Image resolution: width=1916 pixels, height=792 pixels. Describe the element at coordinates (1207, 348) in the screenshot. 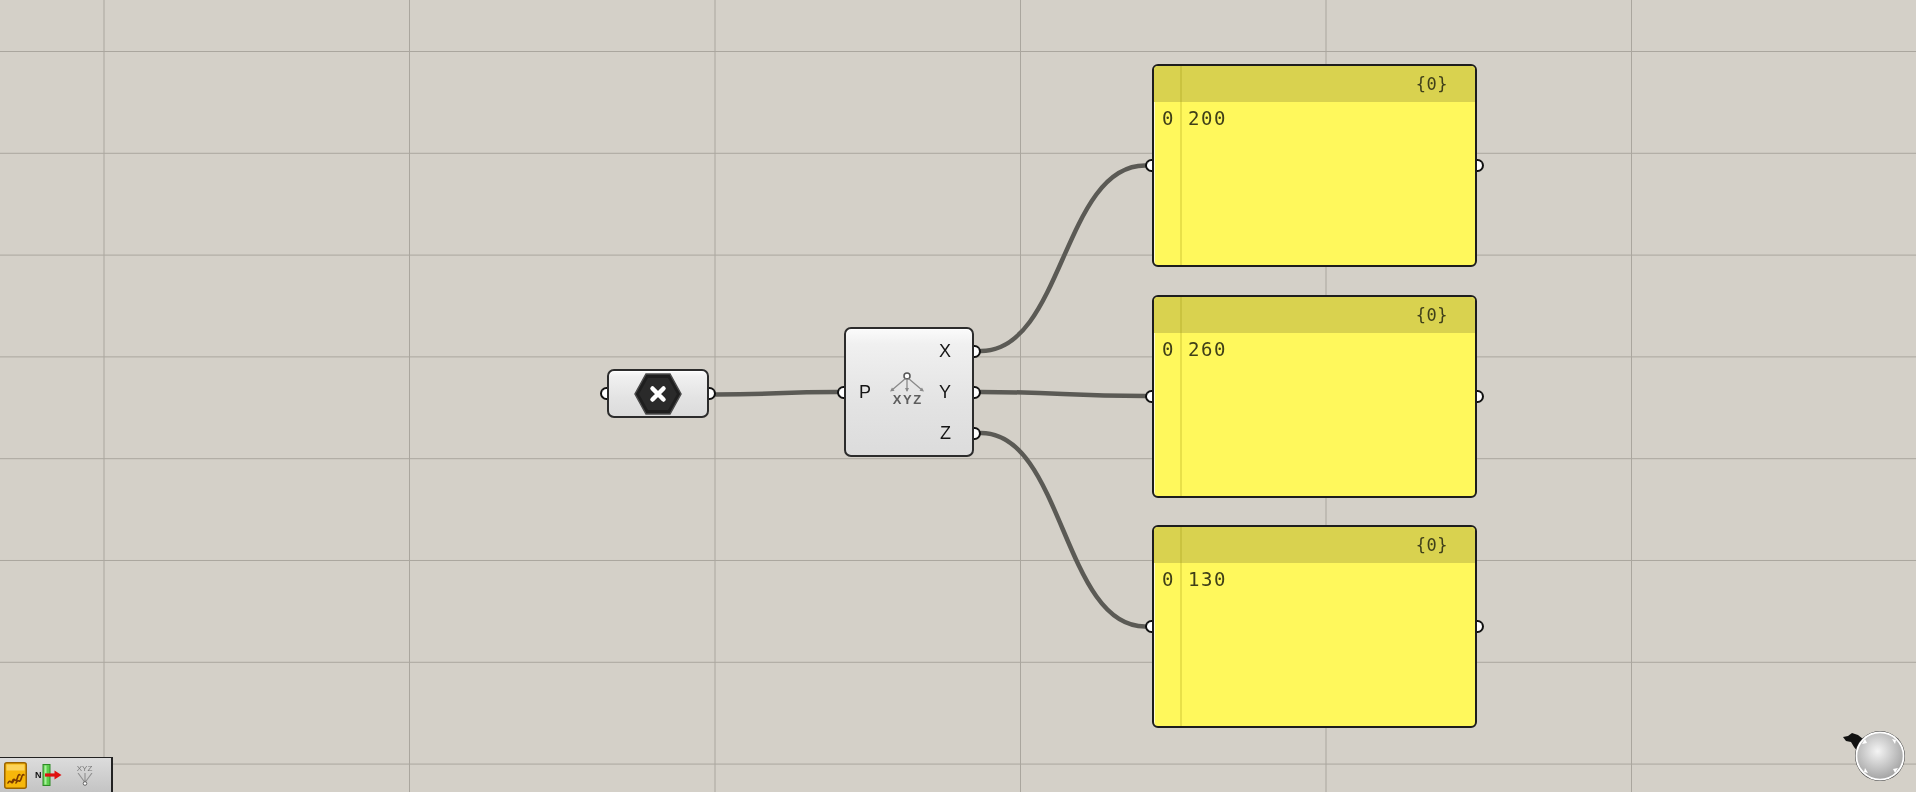

I see `item-value: 260` at that location.